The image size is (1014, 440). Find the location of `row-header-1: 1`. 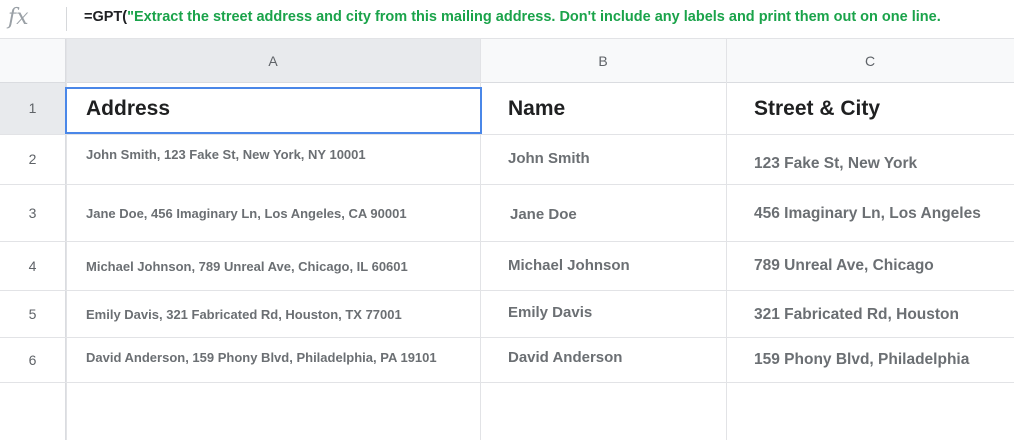

row-header-1: 1 is located at coordinates (33, 108).